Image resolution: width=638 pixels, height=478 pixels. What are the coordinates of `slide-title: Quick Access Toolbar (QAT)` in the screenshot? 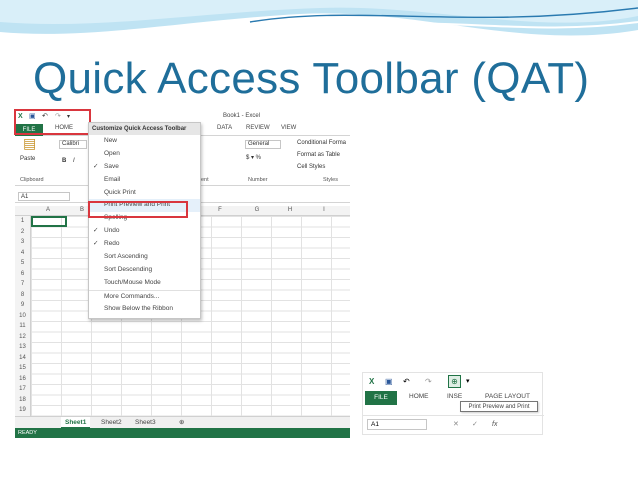 It's located at (311, 78).